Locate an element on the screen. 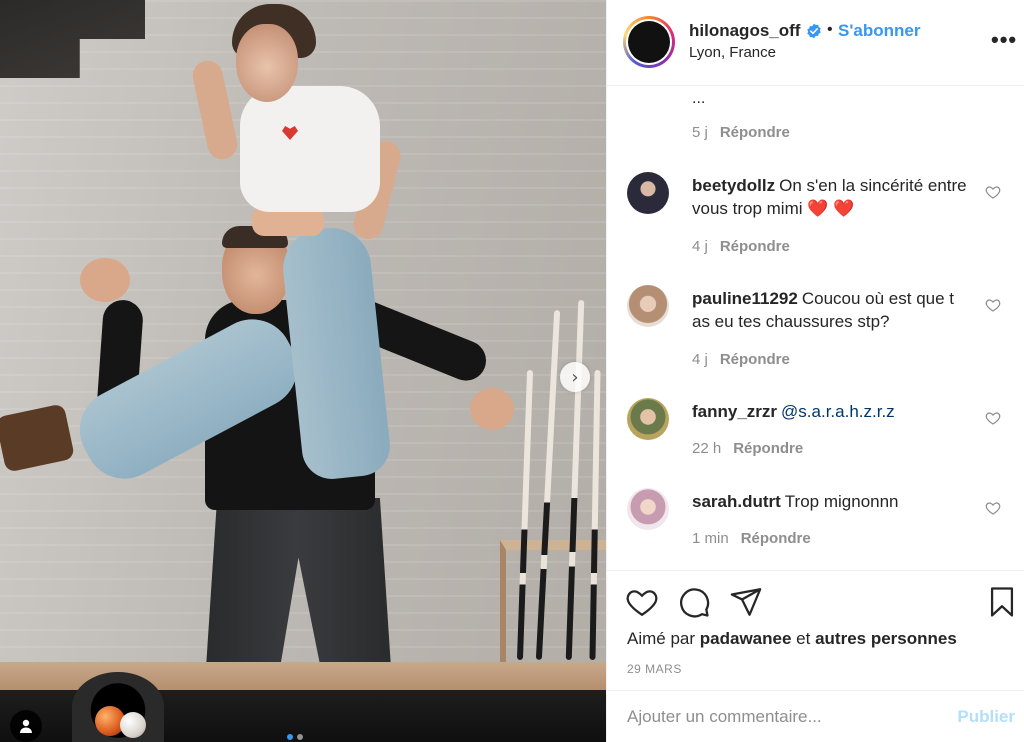 The image size is (1024, 742). liked-user-link: padawanee is located at coordinates (746, 638).